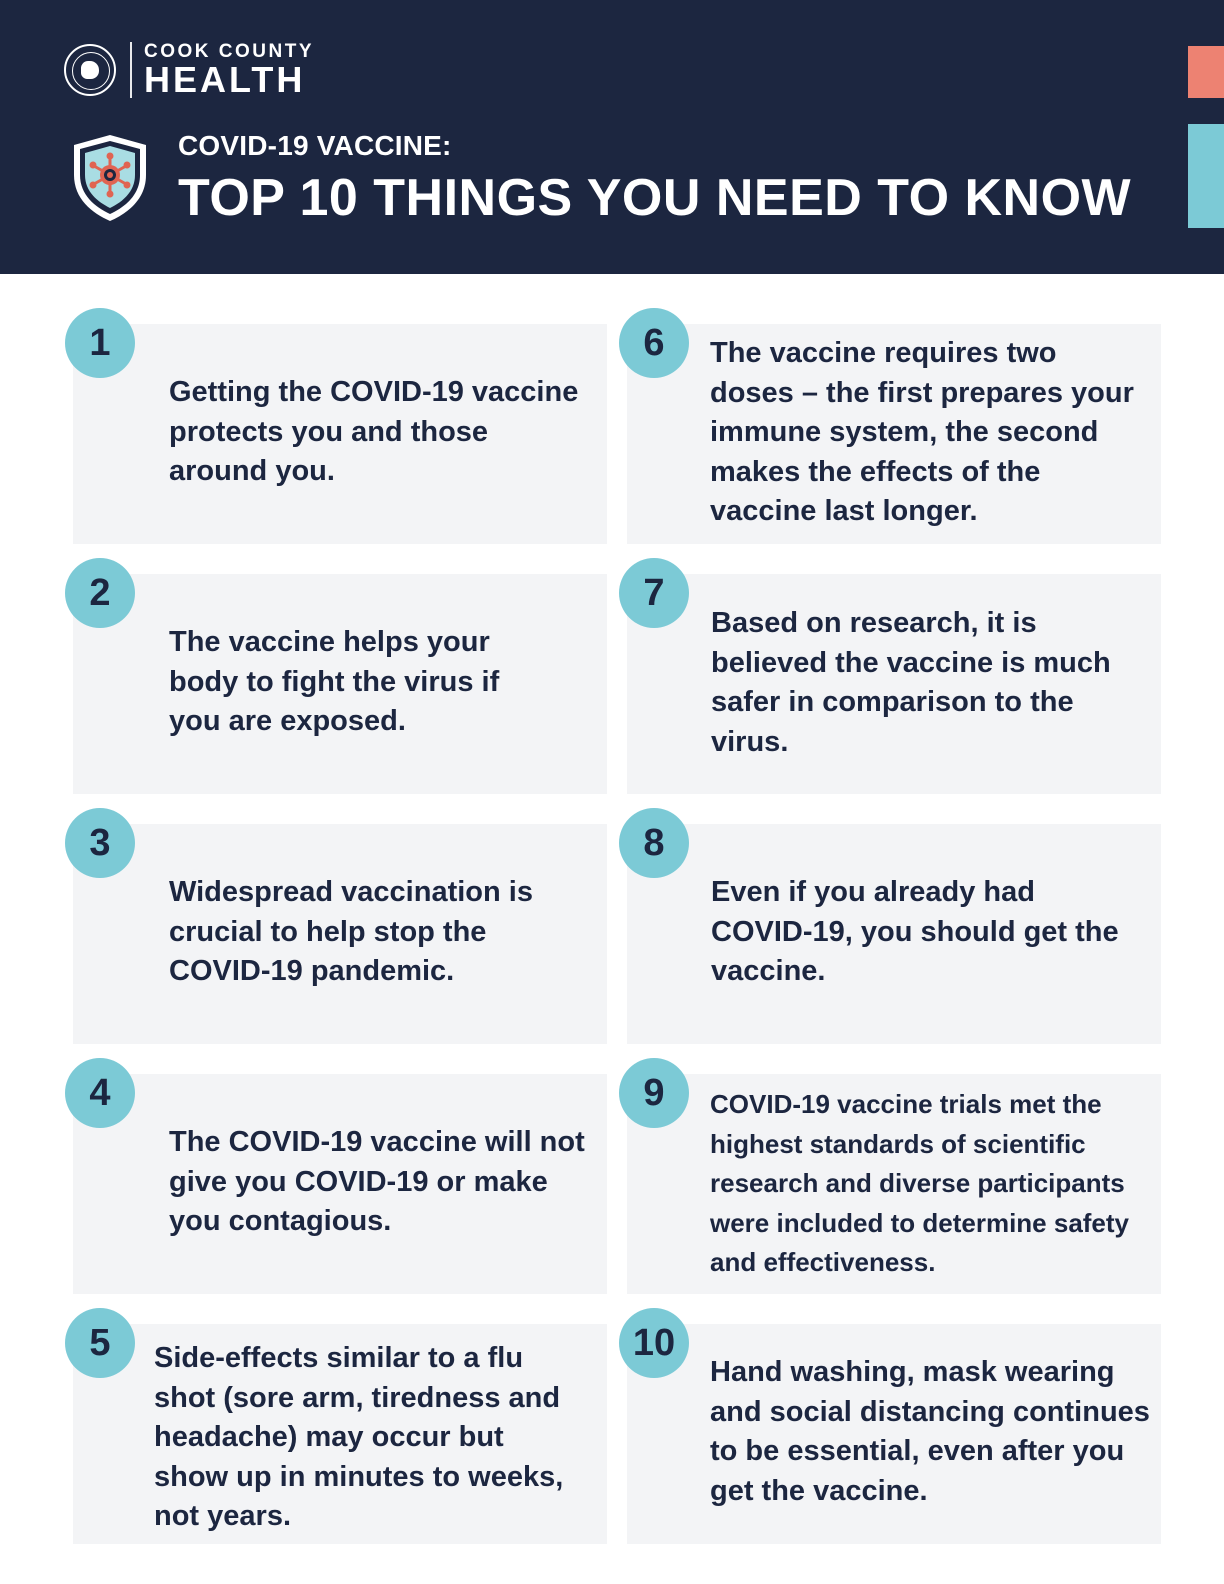  Describe the element at coordinates (655, 198) in the screenshot. I see `page-title: TOP 10 THINGS YOU NEED TO KNOW` at that location.